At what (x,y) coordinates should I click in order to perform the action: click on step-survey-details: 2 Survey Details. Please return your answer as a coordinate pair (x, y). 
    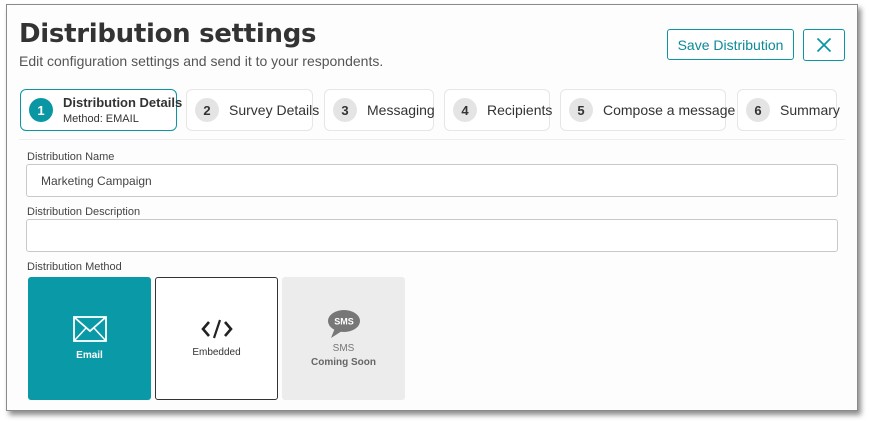
    Looking at the image, I should click on (252, 110).